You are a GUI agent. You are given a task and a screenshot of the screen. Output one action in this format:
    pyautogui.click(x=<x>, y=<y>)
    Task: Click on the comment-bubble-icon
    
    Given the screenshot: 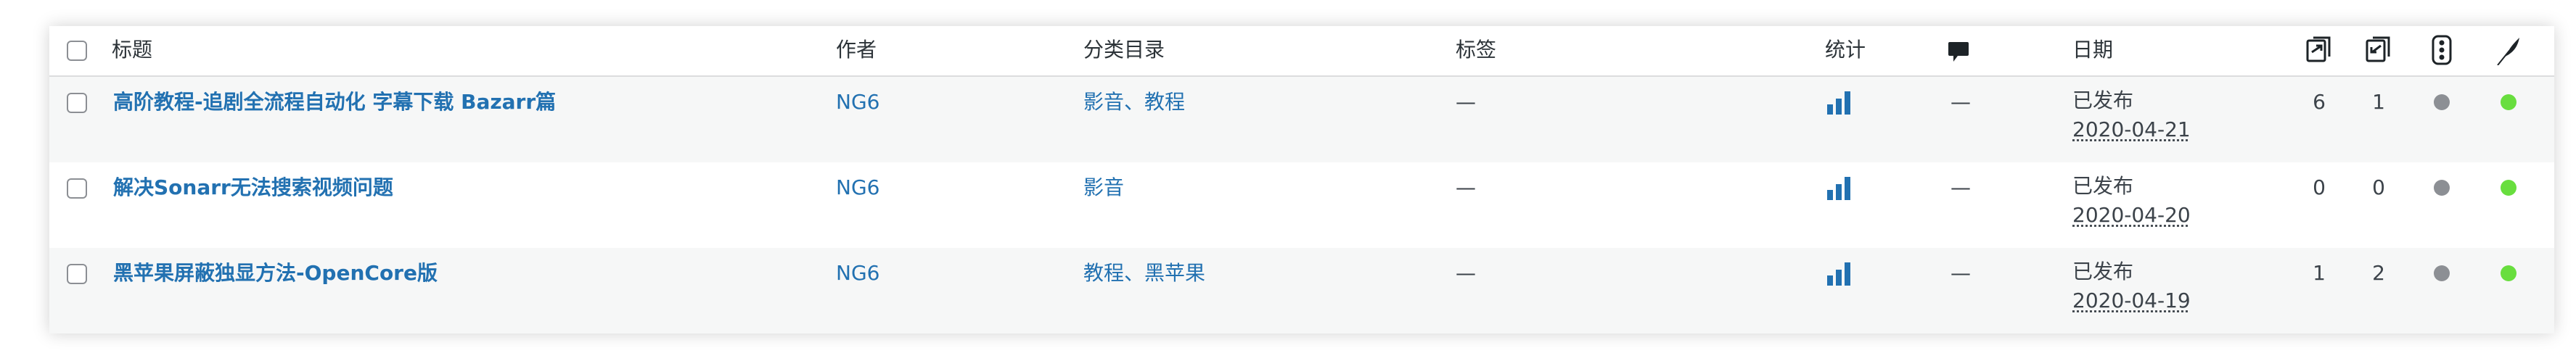 What is the action you would take?
    pyautogui.click(x=1958, y=52)
    